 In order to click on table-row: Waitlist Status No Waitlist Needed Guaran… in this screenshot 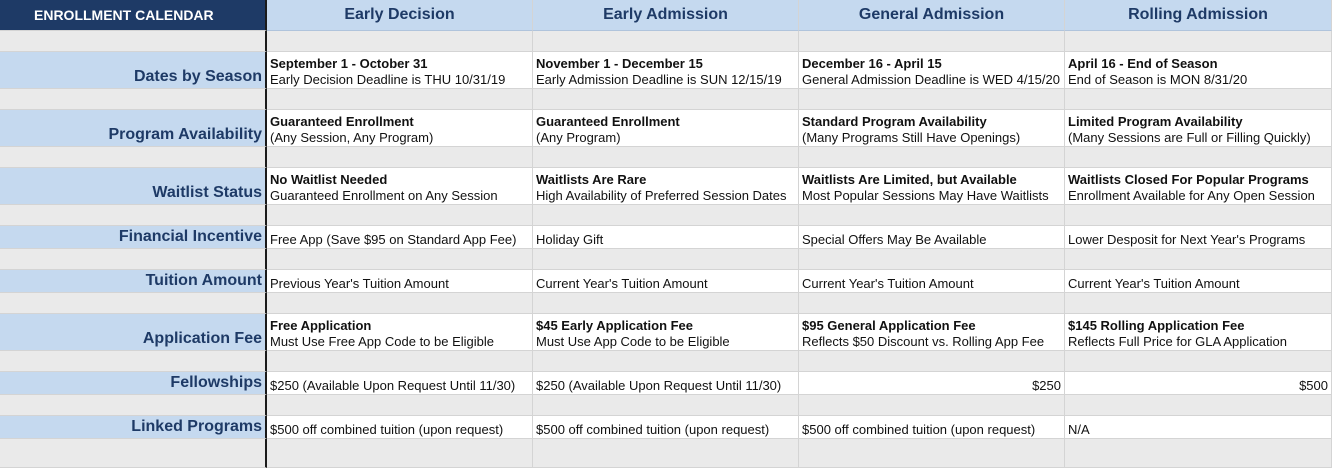, I will do `click(666, 186)`.